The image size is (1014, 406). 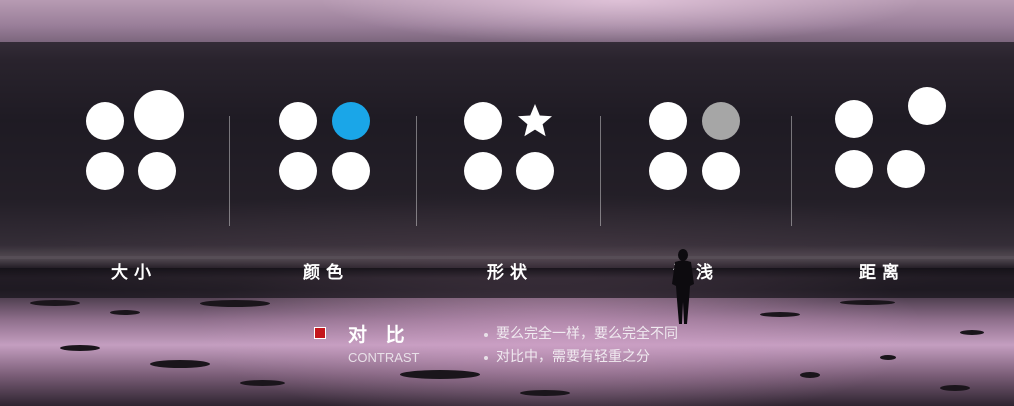 I want to click on person-silhouette, so click(x=683, y=286).